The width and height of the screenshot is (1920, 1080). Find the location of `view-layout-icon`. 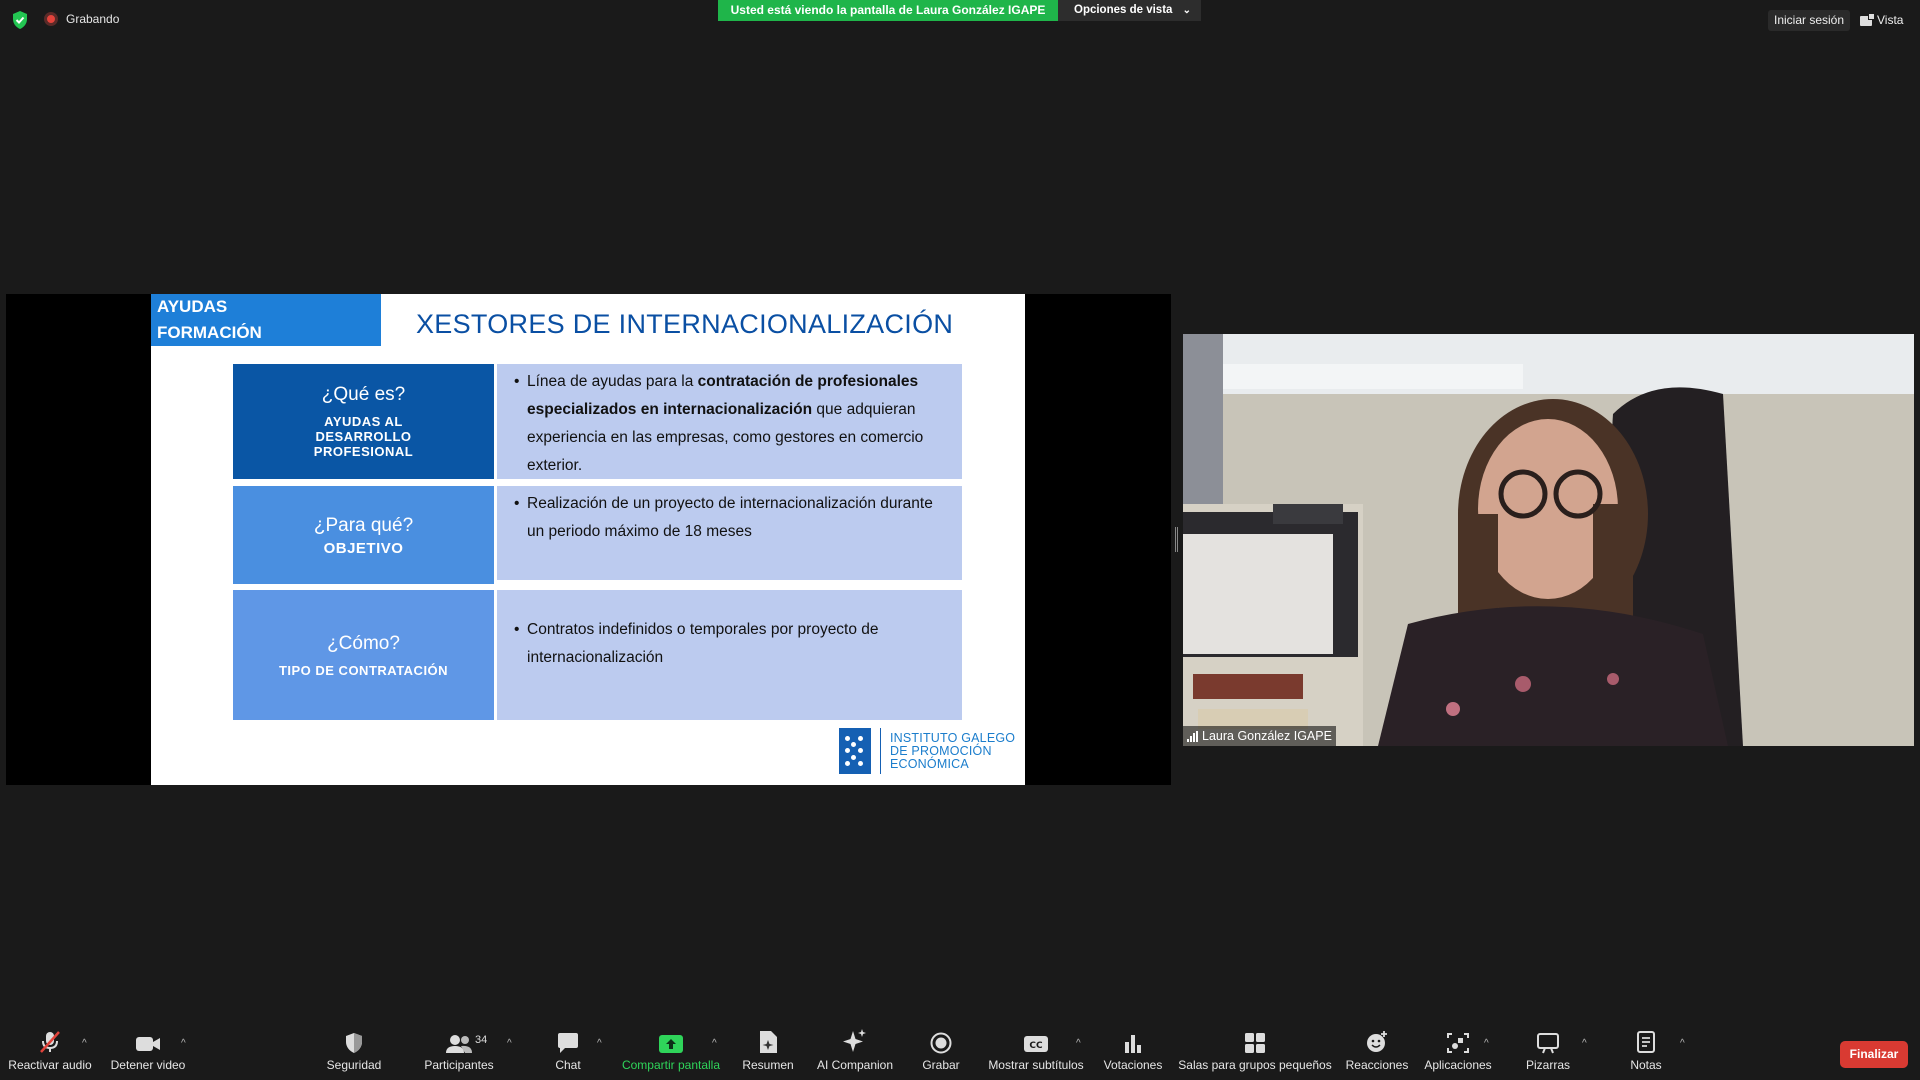

view-layout-icon is located at coordinates (1867, 19).